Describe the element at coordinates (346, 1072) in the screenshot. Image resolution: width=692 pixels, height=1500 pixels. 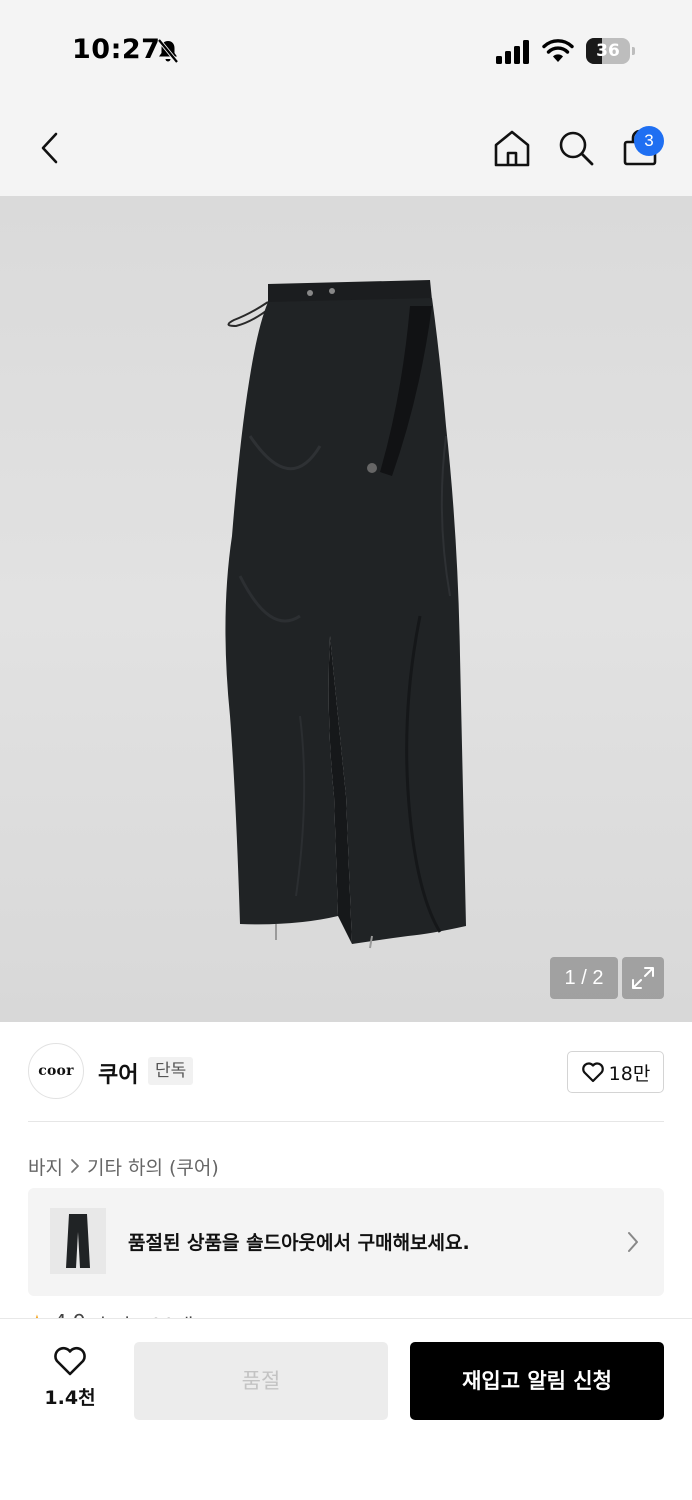
I see `brand-row: coor 쿠어 단독 18만` at that location.